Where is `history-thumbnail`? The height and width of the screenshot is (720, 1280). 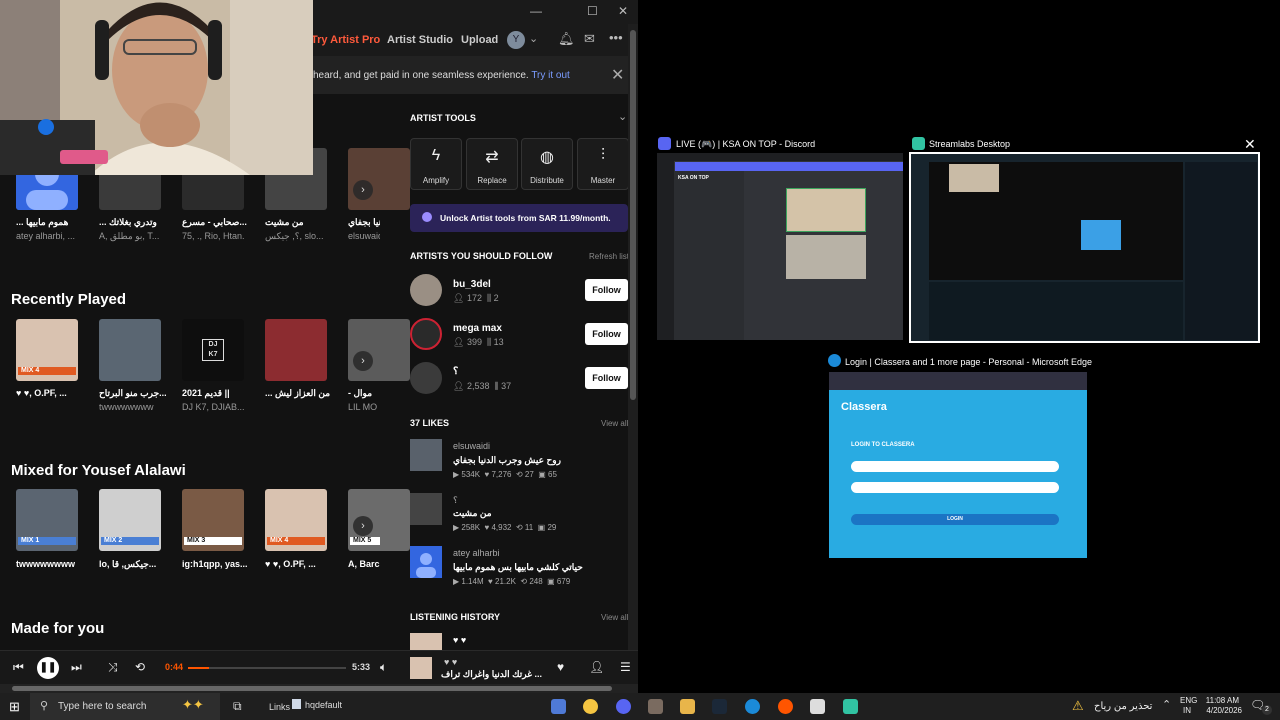 history-thumbnail is located at coordinates (426, 641).